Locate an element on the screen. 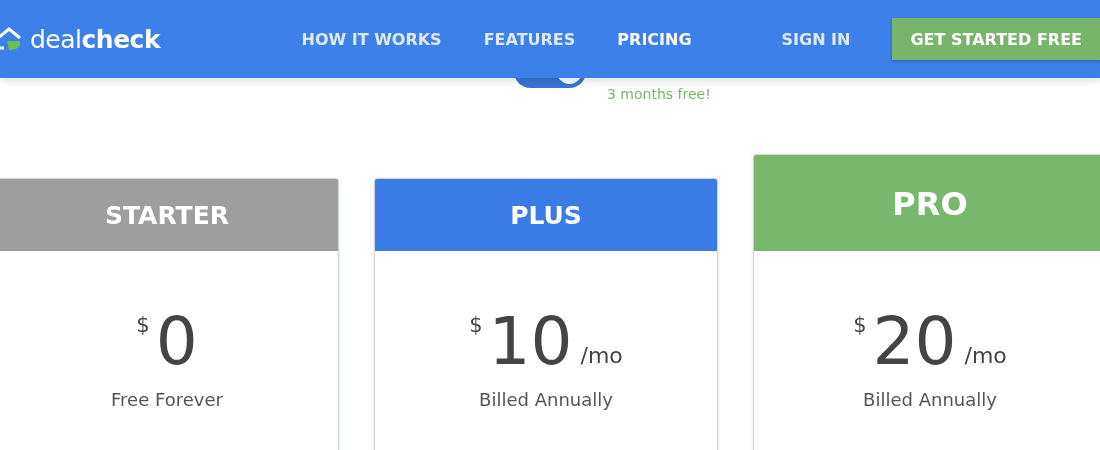 Image resolution: width=1100 pixels, height=450 pixels. logo-wordmark: dealcheck is located at coordinates (95, 39).